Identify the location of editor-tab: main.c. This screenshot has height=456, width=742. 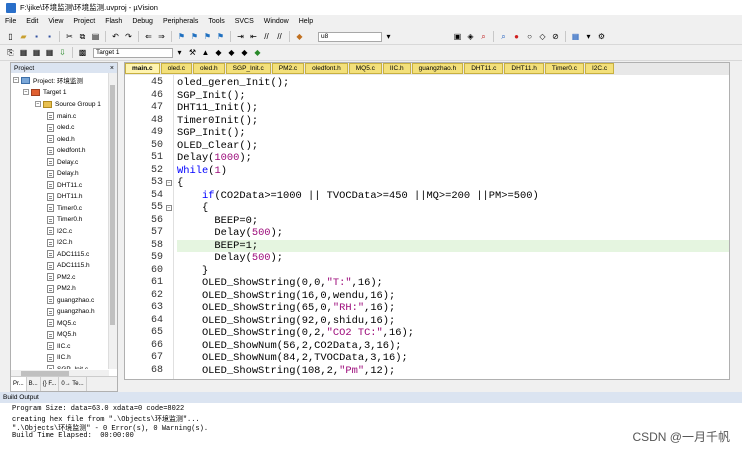
(142, 68).